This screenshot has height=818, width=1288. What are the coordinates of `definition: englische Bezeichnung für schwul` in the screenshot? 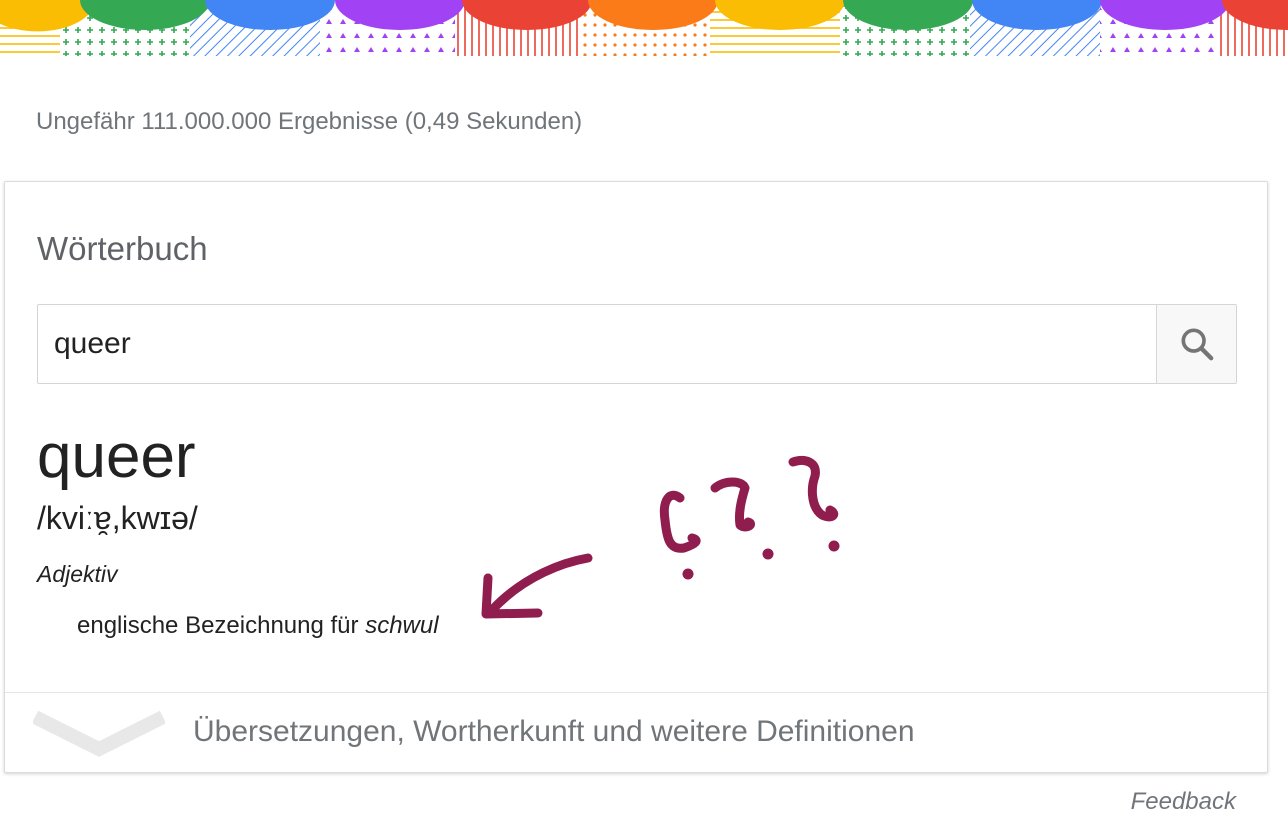 It's located at (258, 626).